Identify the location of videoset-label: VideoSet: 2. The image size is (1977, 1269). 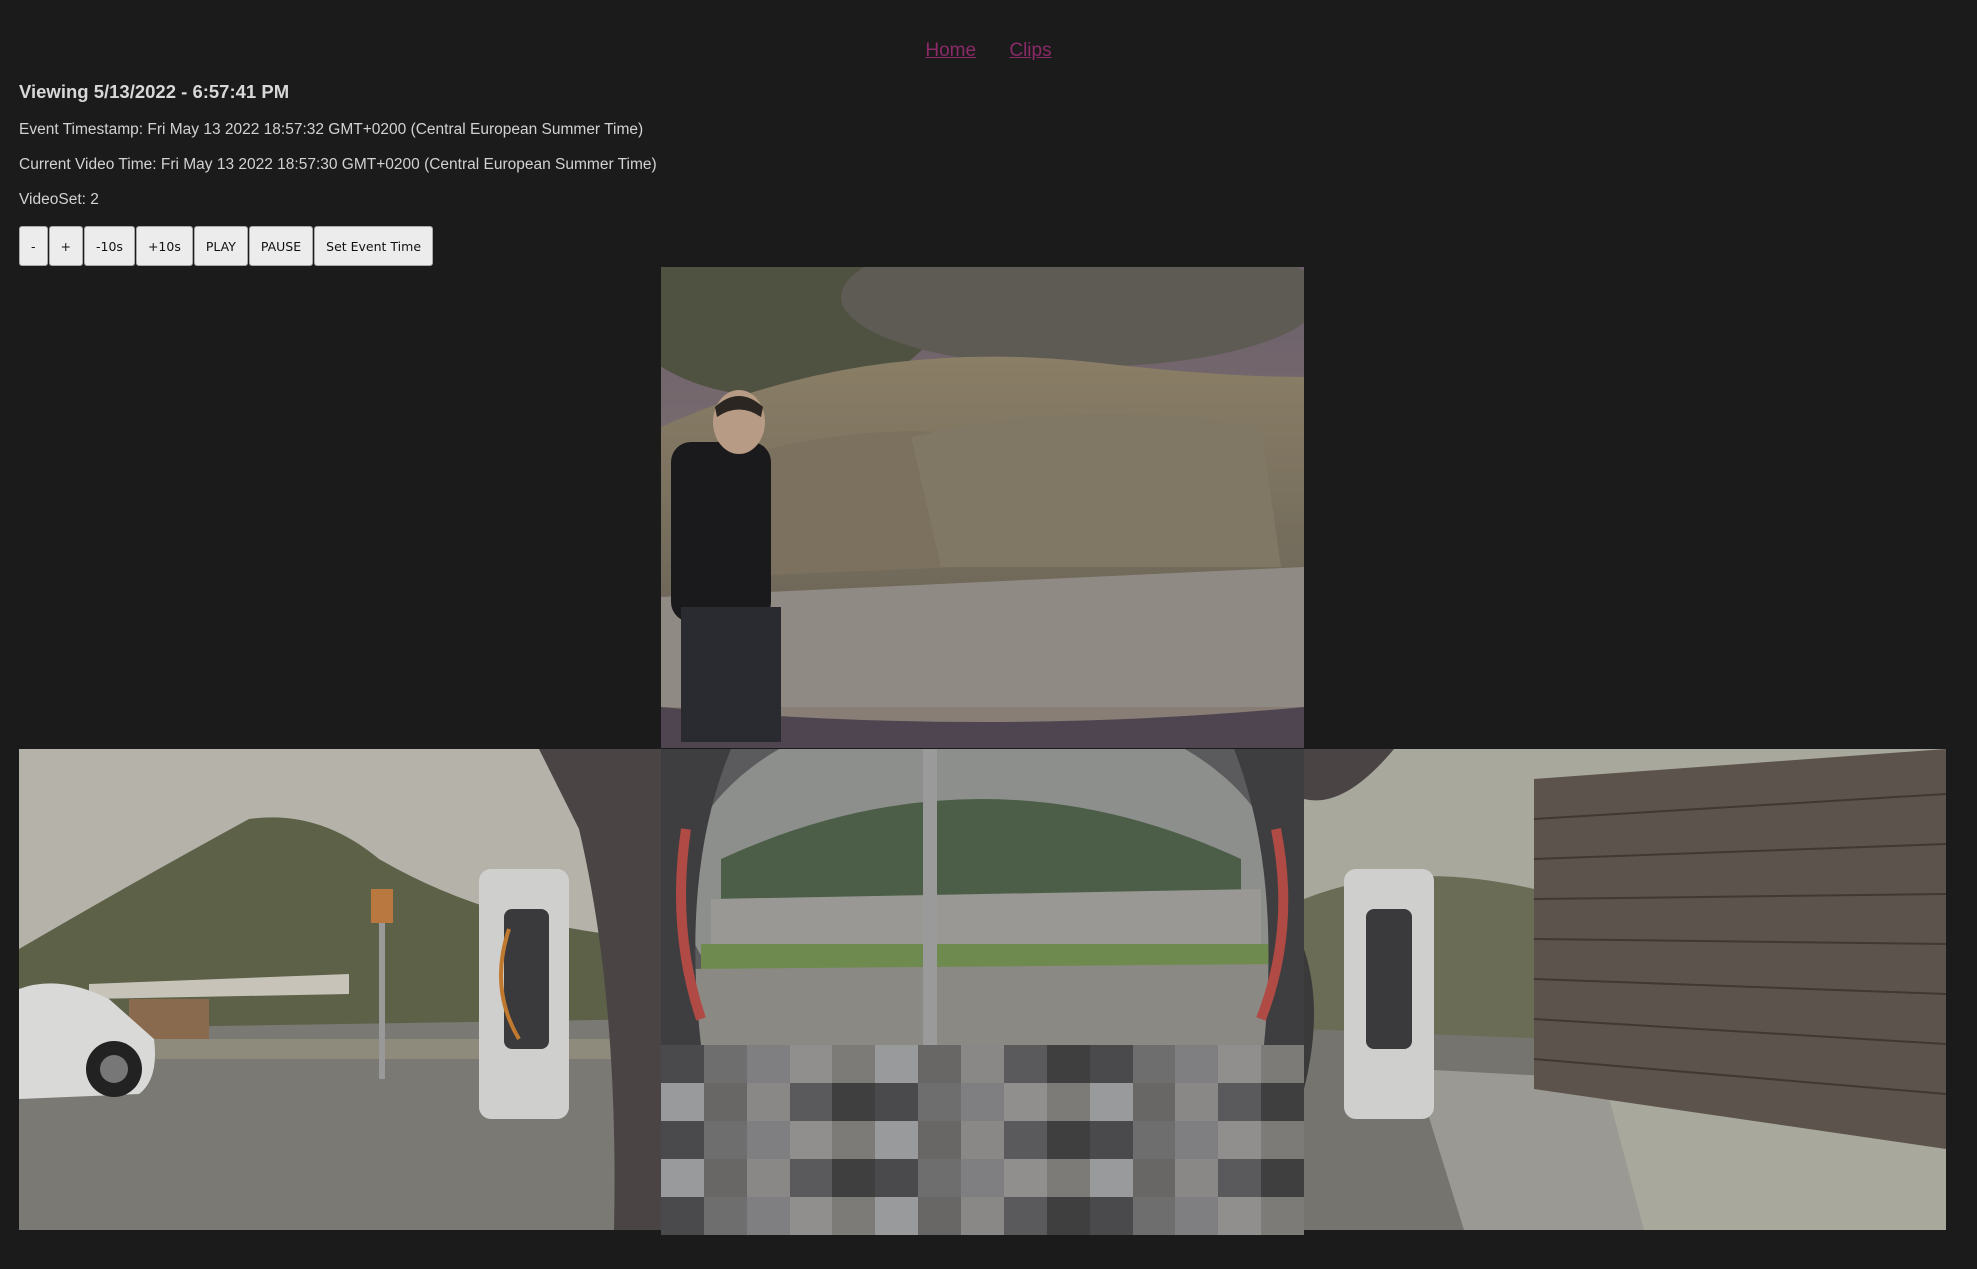
(59, 199).